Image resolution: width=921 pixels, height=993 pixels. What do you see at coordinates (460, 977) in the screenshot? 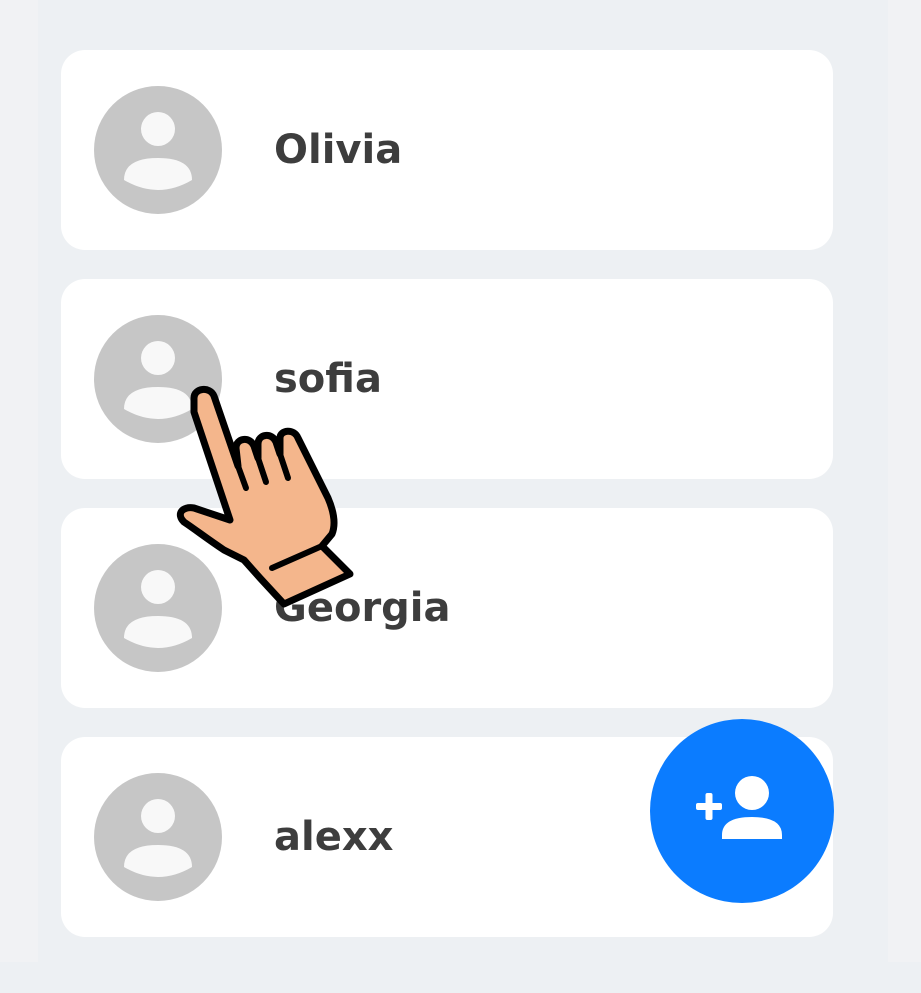
I see `bottom-strip` at bounding box center [460, 977].